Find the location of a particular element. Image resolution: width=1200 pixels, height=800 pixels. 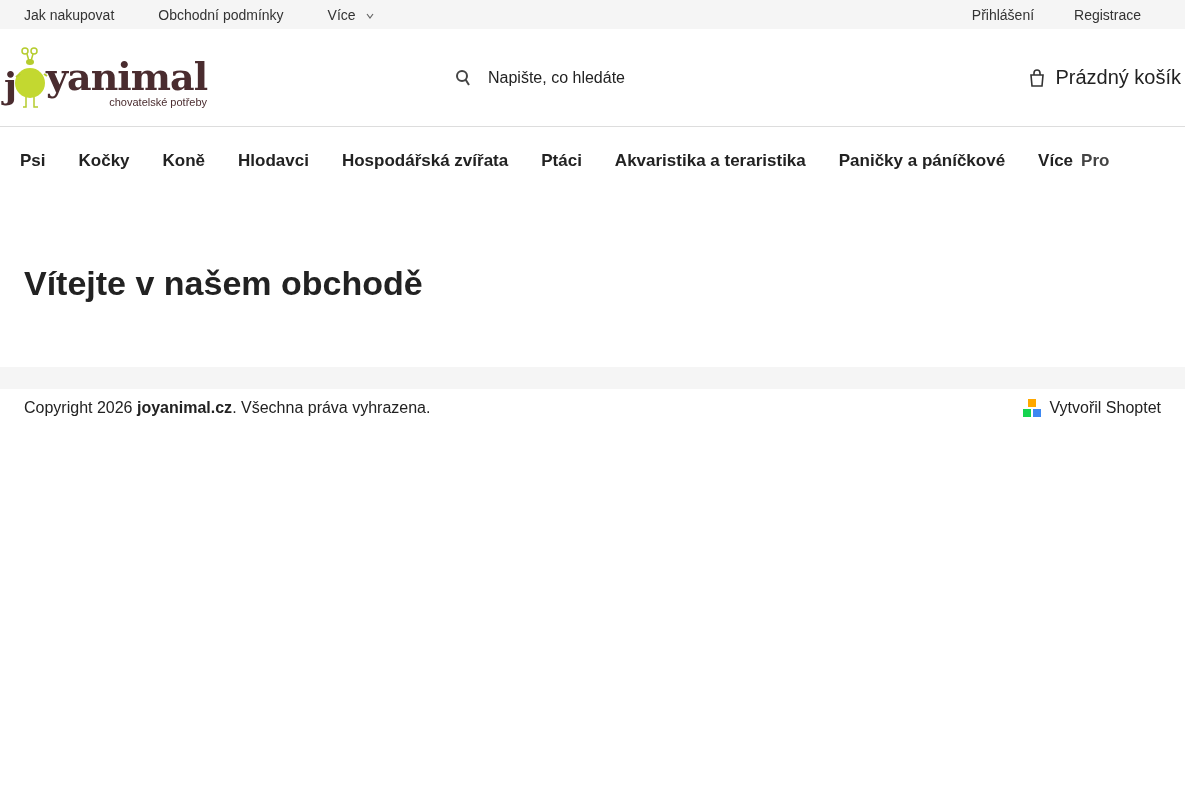

cart-button: Prázdný košík is located at coordinates (1105, 77).